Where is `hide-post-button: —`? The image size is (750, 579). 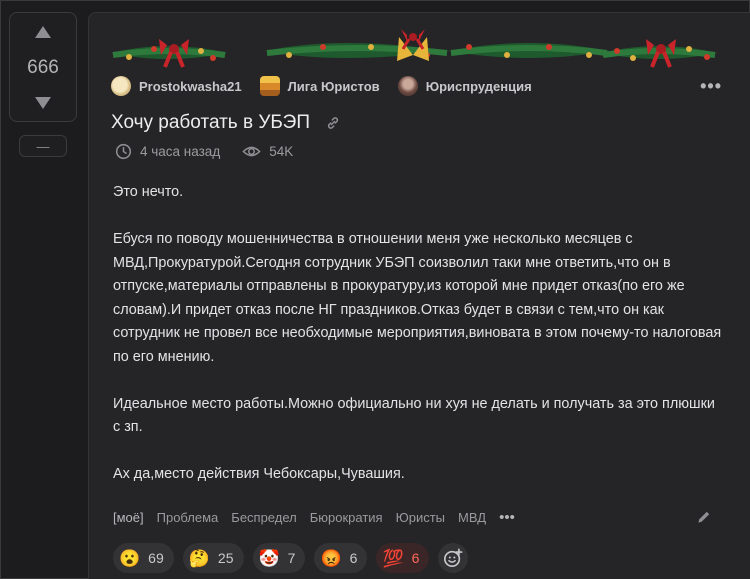
hide-post-button: — is located at coordinates (43, 146).